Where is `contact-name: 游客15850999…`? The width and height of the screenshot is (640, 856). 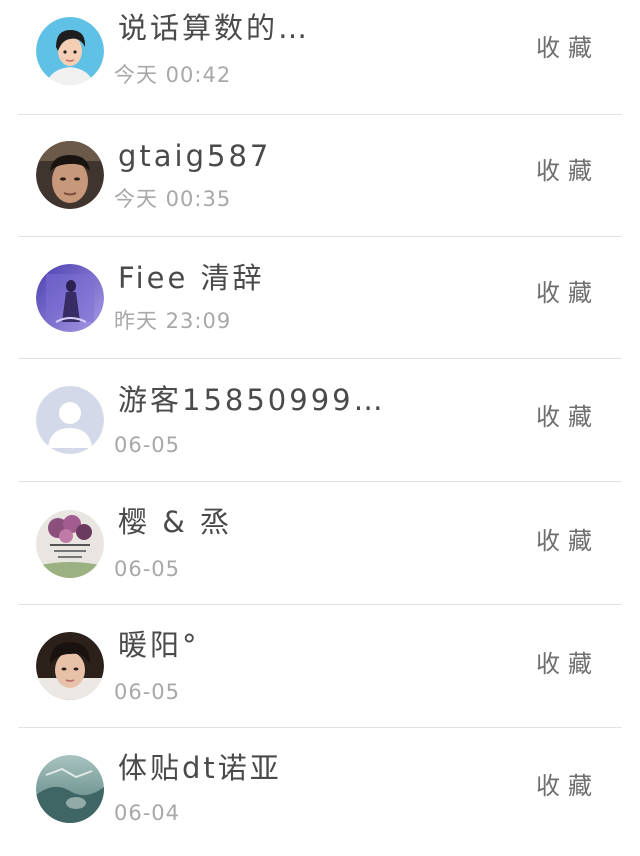 contact-name: 游客15850999… is located at coordinates (252, 400).